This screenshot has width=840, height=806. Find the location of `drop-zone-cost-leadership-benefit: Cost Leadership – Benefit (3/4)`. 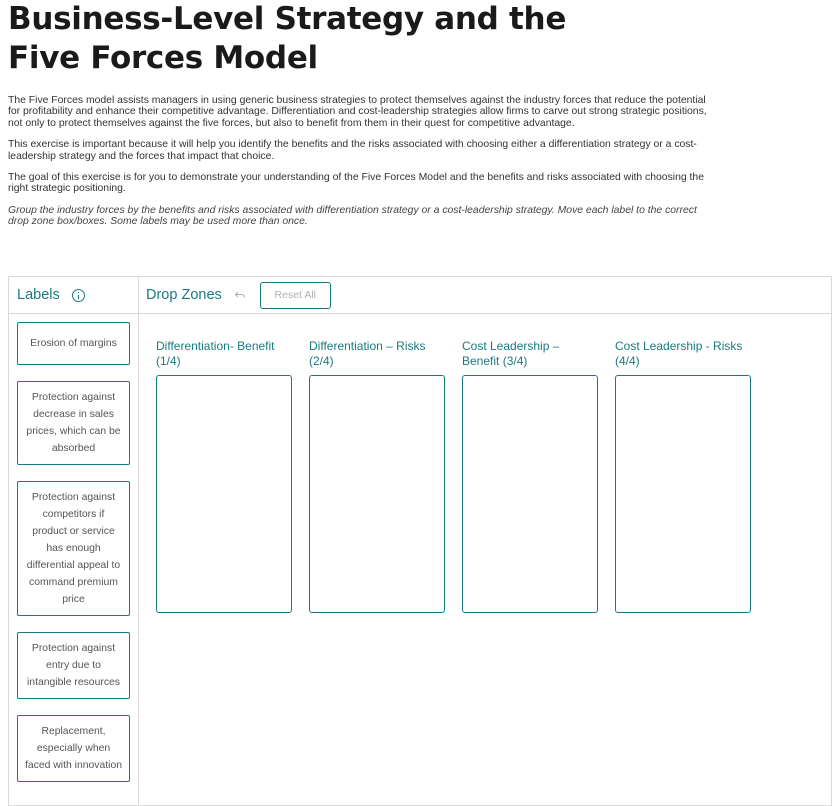

drop-zone-cost-leadership-benefit: Cost Leadership – Benefit (3/4) is located at coordinates (530, 476).